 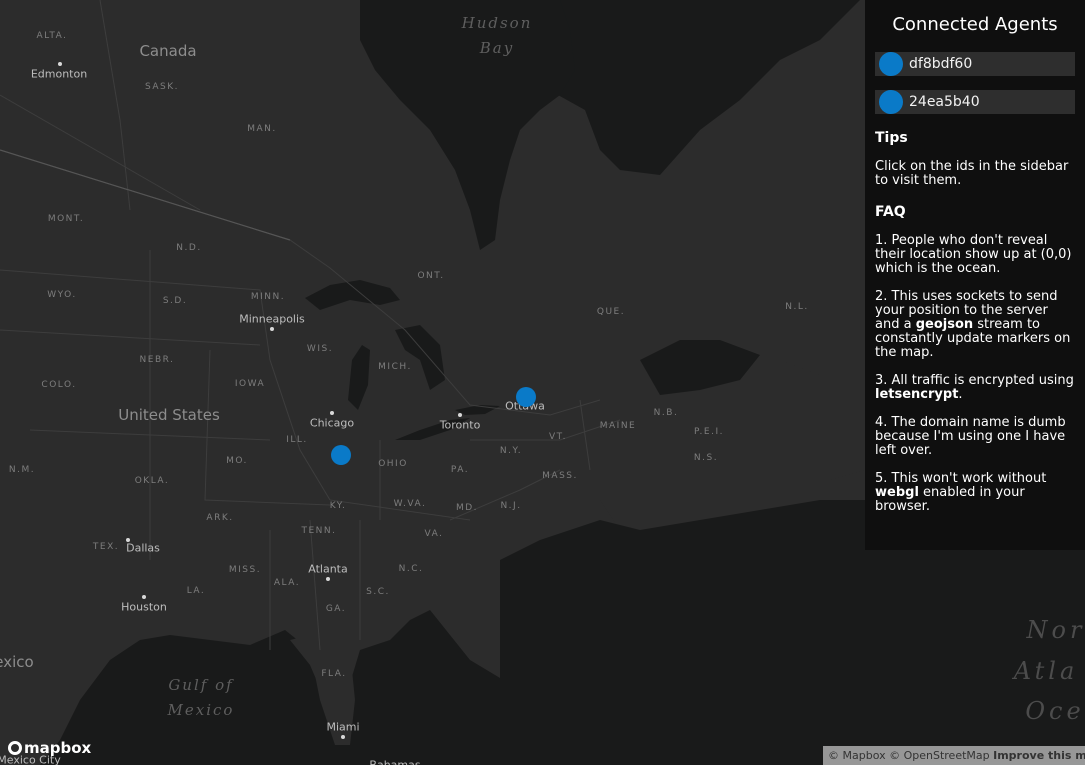 I want to click on water-label: Atla, so click(x=1046, y=671).